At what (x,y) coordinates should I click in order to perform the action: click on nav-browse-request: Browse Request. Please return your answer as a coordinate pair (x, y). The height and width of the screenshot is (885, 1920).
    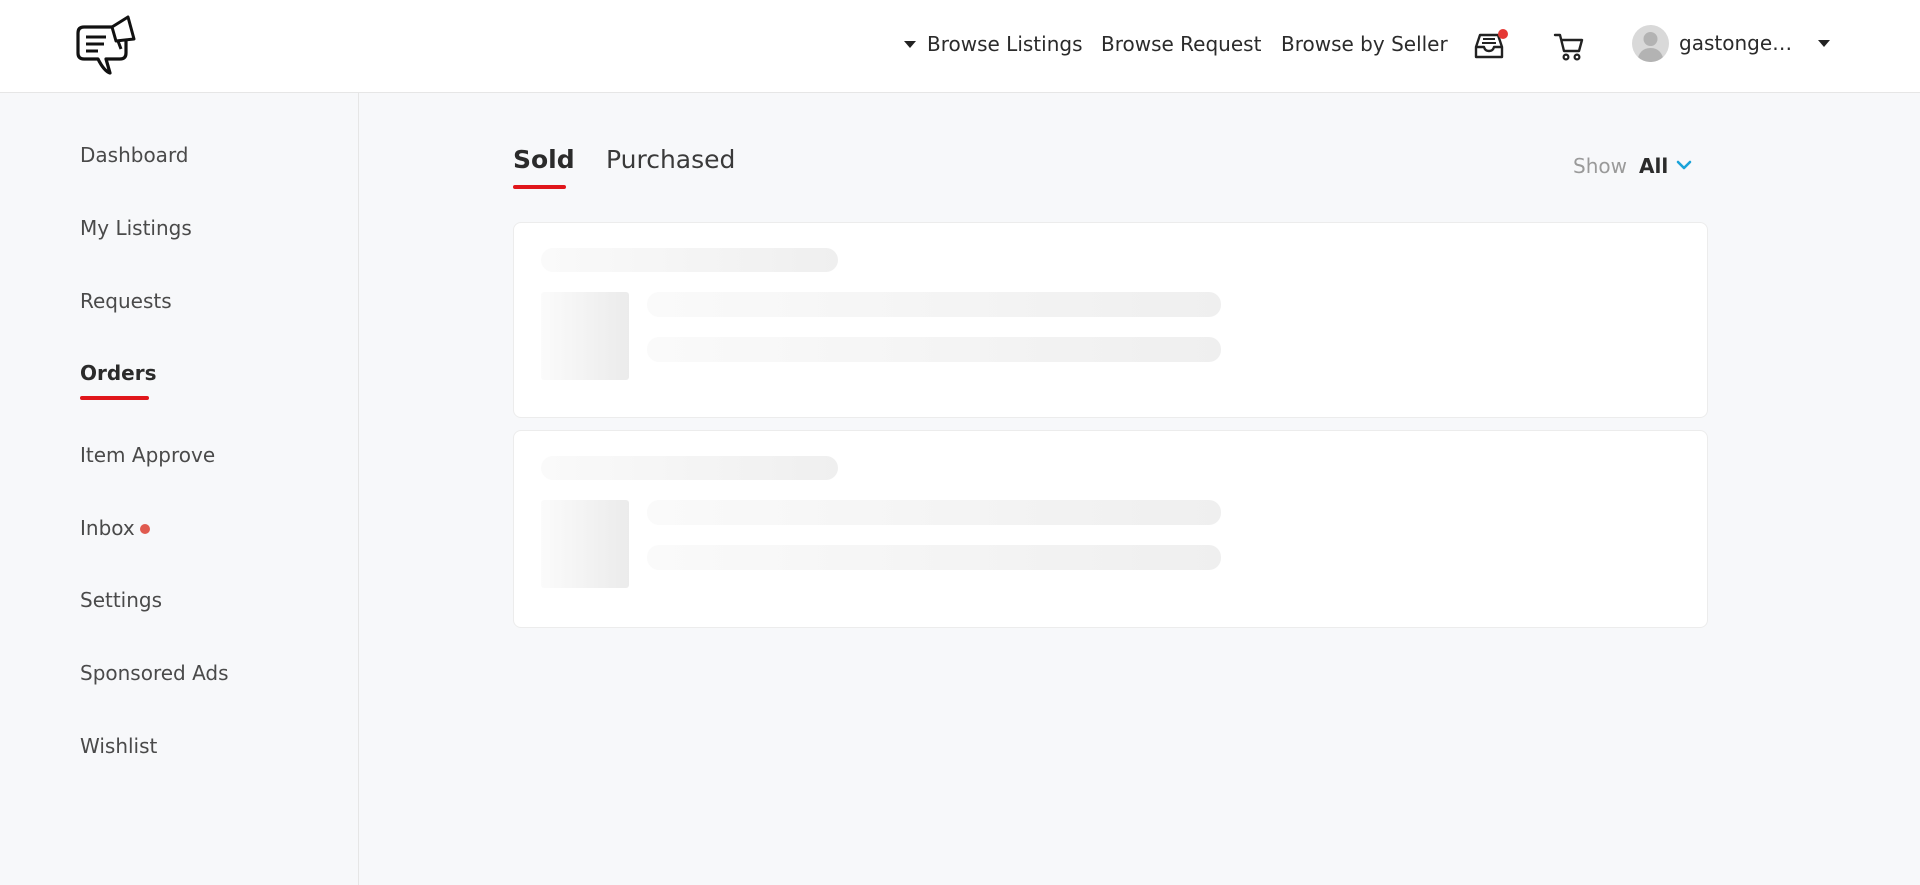
    Looking at the image, I should click on (1181, 44).